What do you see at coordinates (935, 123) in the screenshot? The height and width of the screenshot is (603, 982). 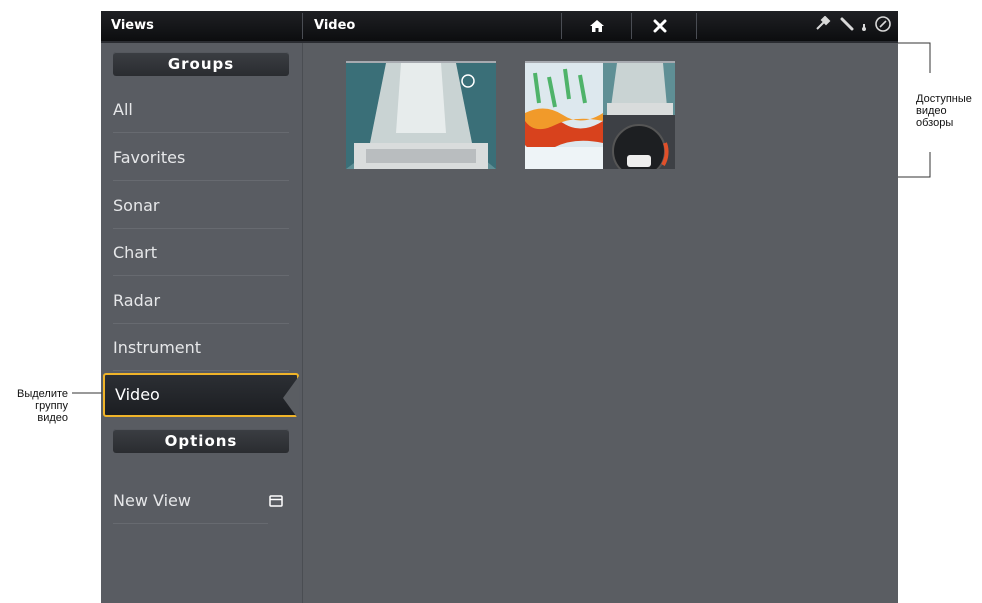 I see `annotation-line: обзоры` at bounding box center [935, 123].